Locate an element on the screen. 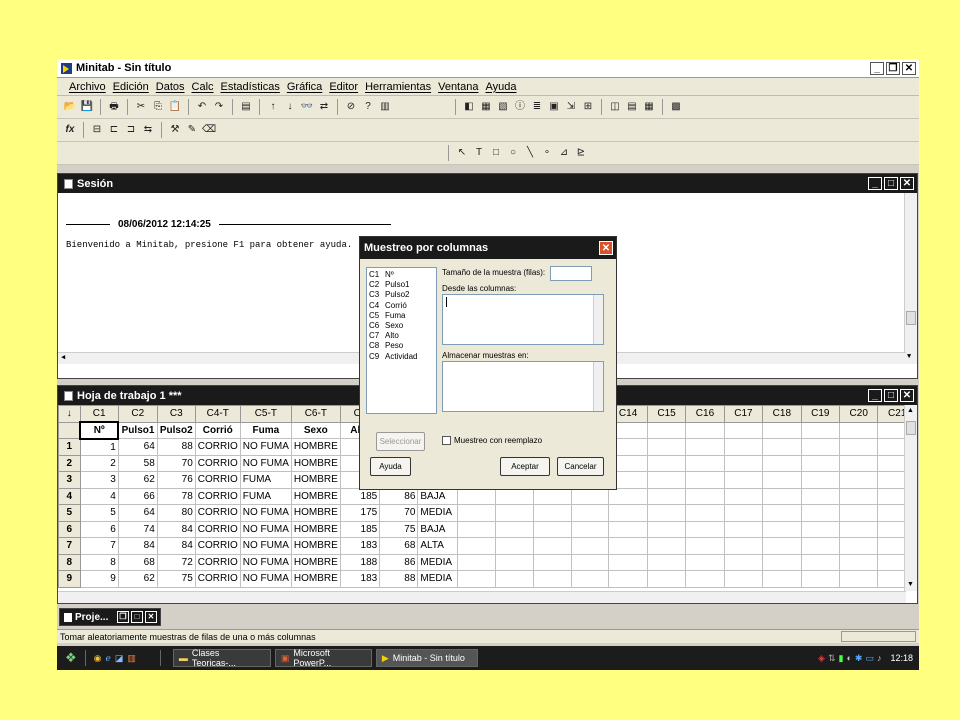  column-header: C4-T is located at coordinates (217, 414).